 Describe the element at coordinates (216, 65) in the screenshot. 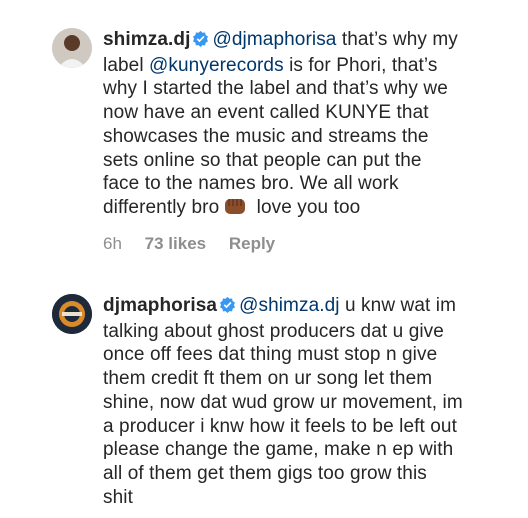

I see `mention-link: @kunyerecords` at that location.